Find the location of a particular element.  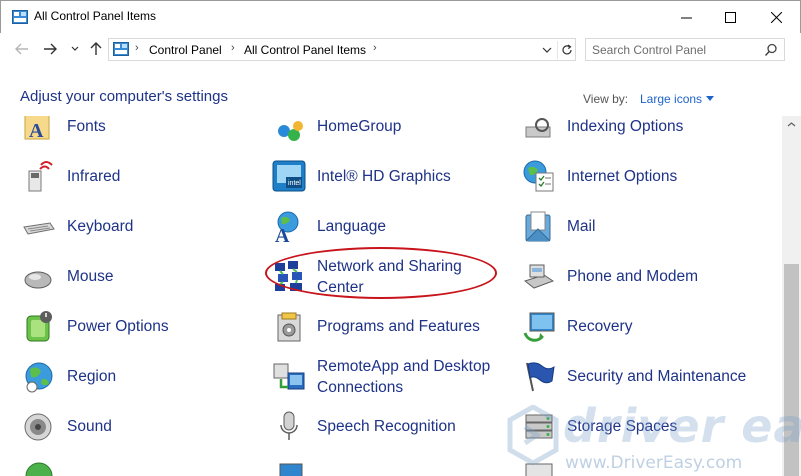

region-icon is located at coordinates (39, 377).